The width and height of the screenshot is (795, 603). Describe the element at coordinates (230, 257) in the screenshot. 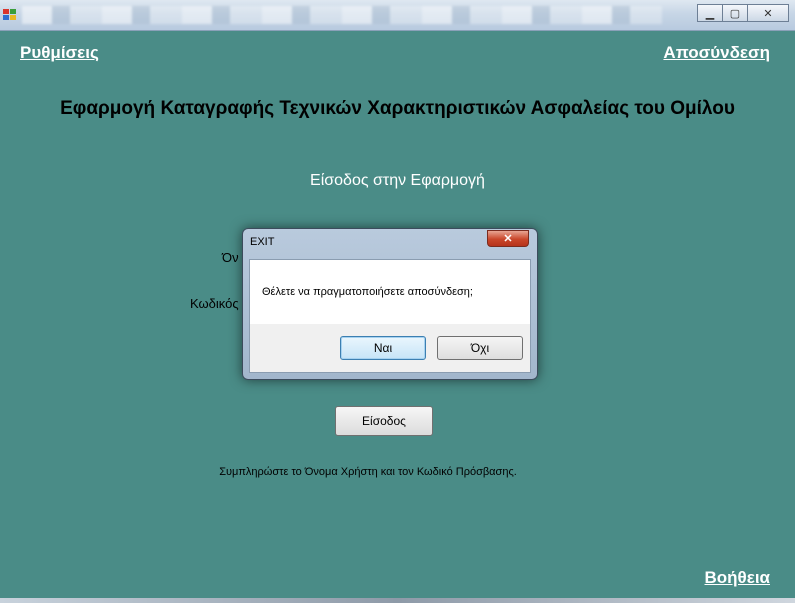

I see `username-label: Όν` at that location.